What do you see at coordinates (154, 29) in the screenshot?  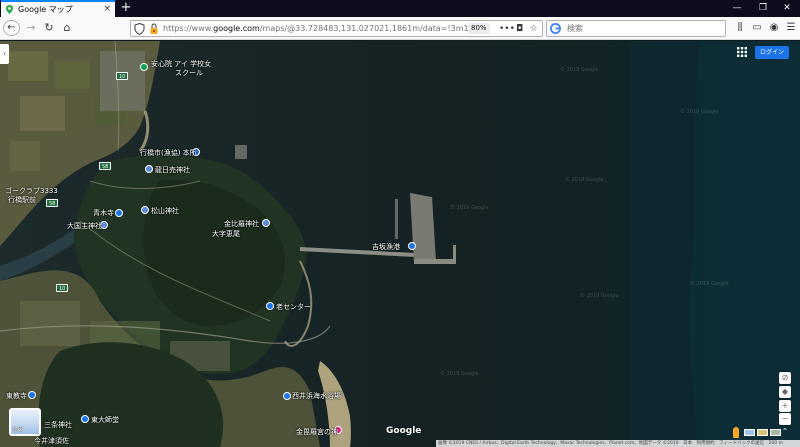 I see `lock-icon` at bounding box center [154, 29].